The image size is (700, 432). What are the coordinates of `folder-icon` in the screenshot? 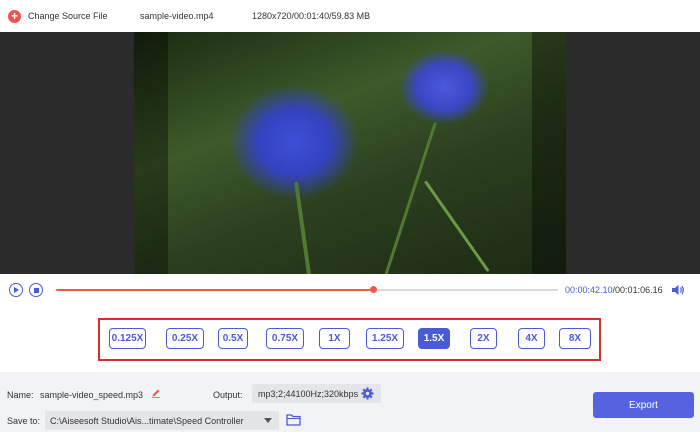 It's located at (293, 419).